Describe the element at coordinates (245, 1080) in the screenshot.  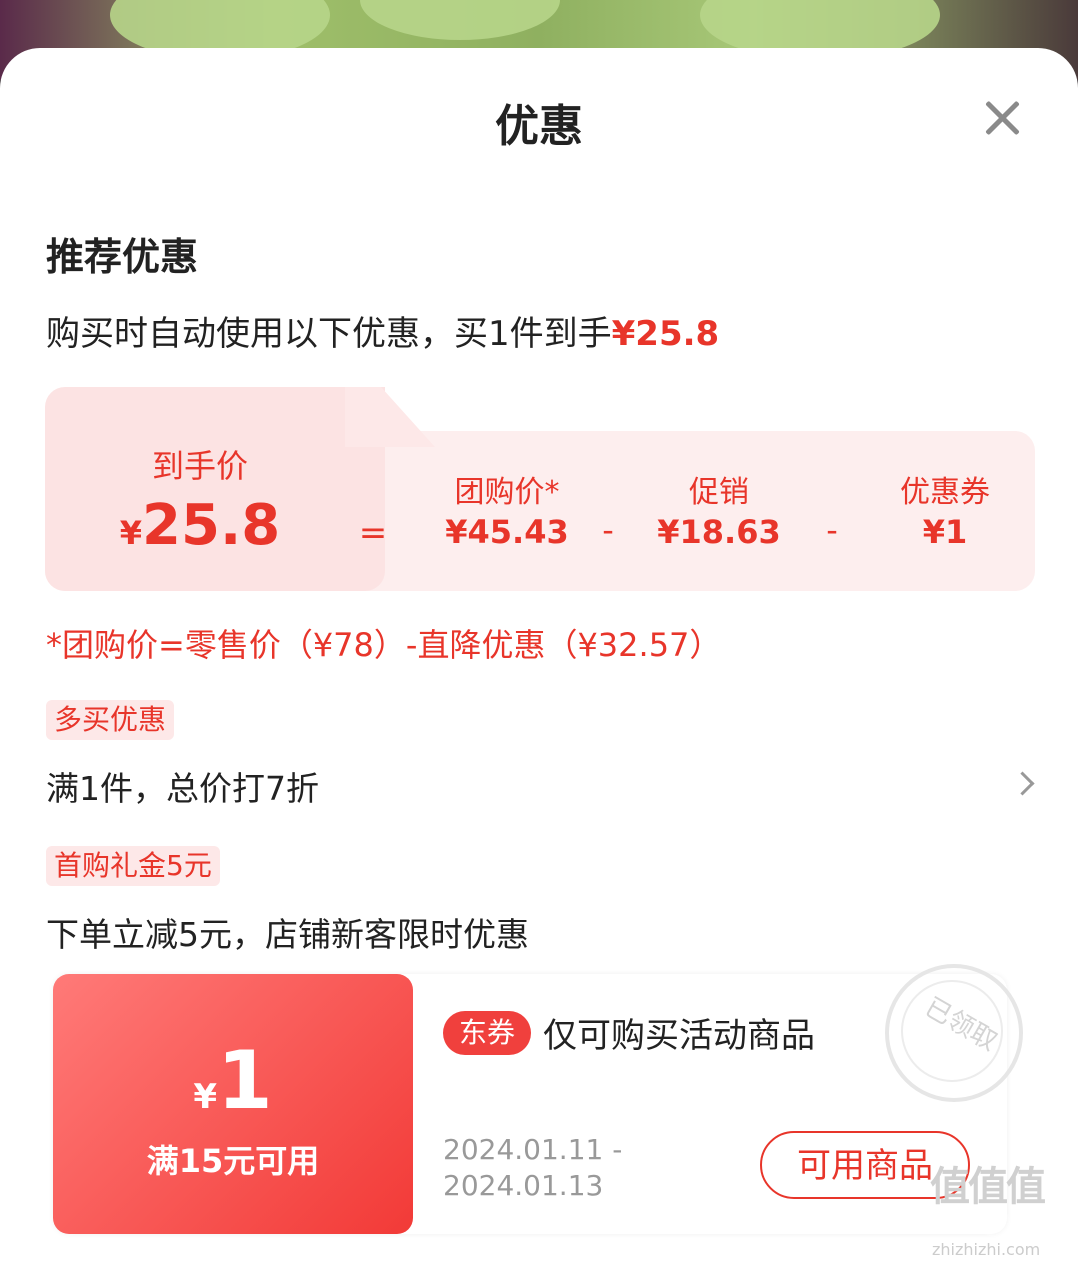
I see `coupon-amount-number: 1` at that location.